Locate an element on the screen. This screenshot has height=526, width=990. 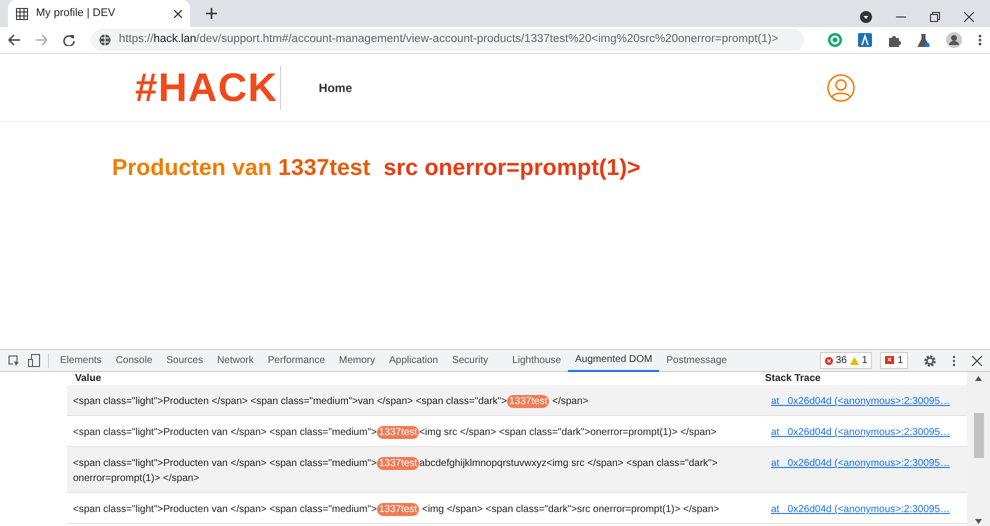
back-icon is located at coordinates (14, 40).